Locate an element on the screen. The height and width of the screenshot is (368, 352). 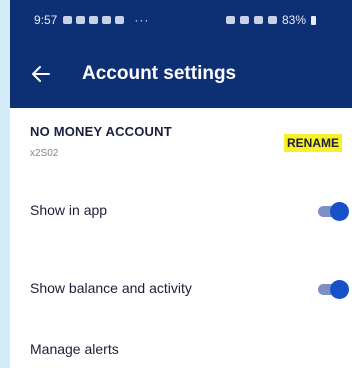
system-icons: 83% is located at coordinates (270, 20).